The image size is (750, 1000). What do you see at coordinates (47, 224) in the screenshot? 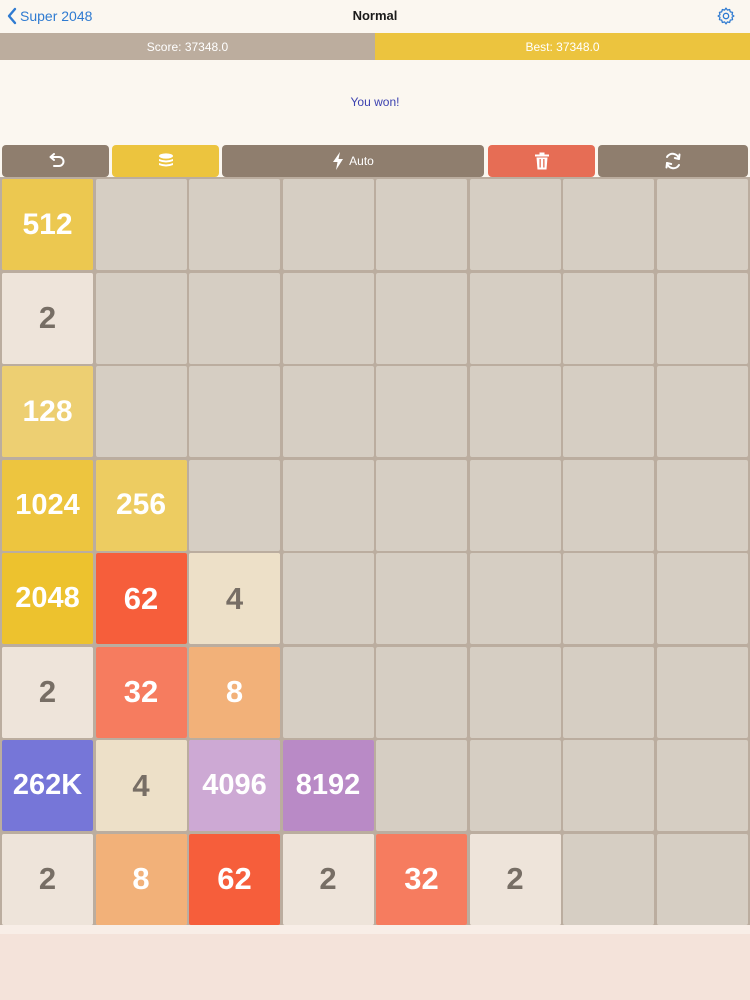
I see `tile: 512` at bounding box center [47, 224].